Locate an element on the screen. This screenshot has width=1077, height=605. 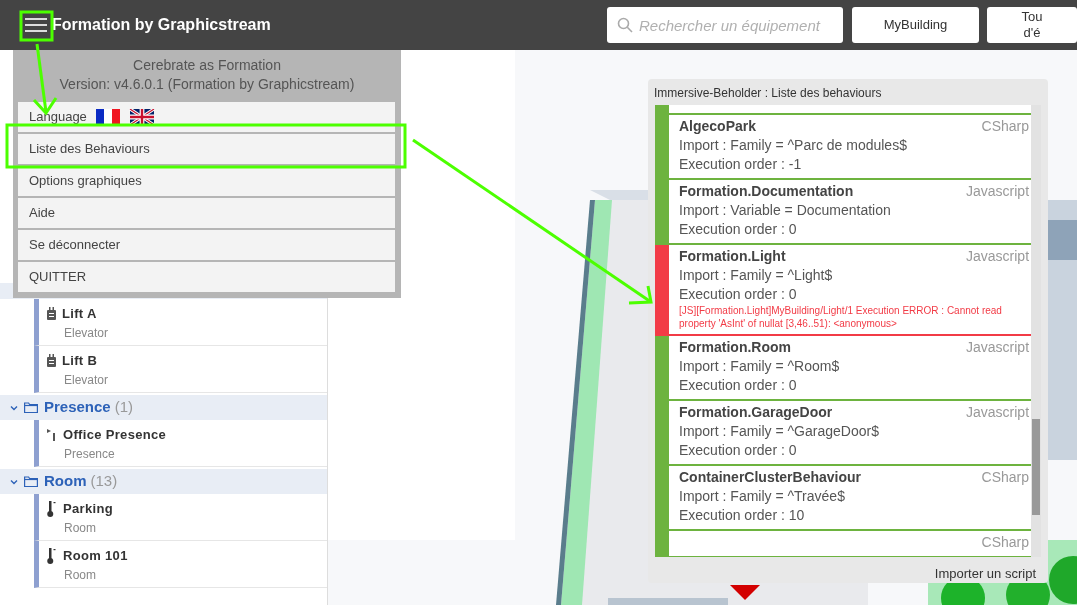
menu-item: QUITTER is located at coordinates (206, 277).